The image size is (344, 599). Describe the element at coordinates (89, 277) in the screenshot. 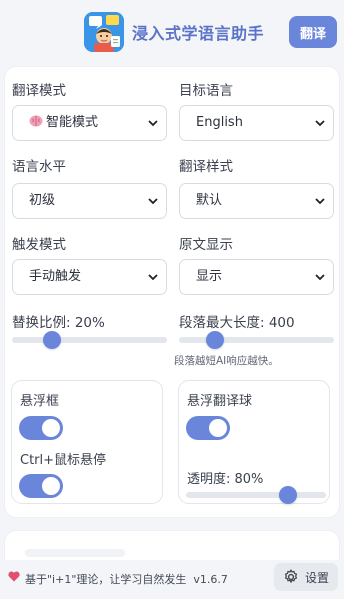

I see `trigger-mode-select: 手动触发` at that location.